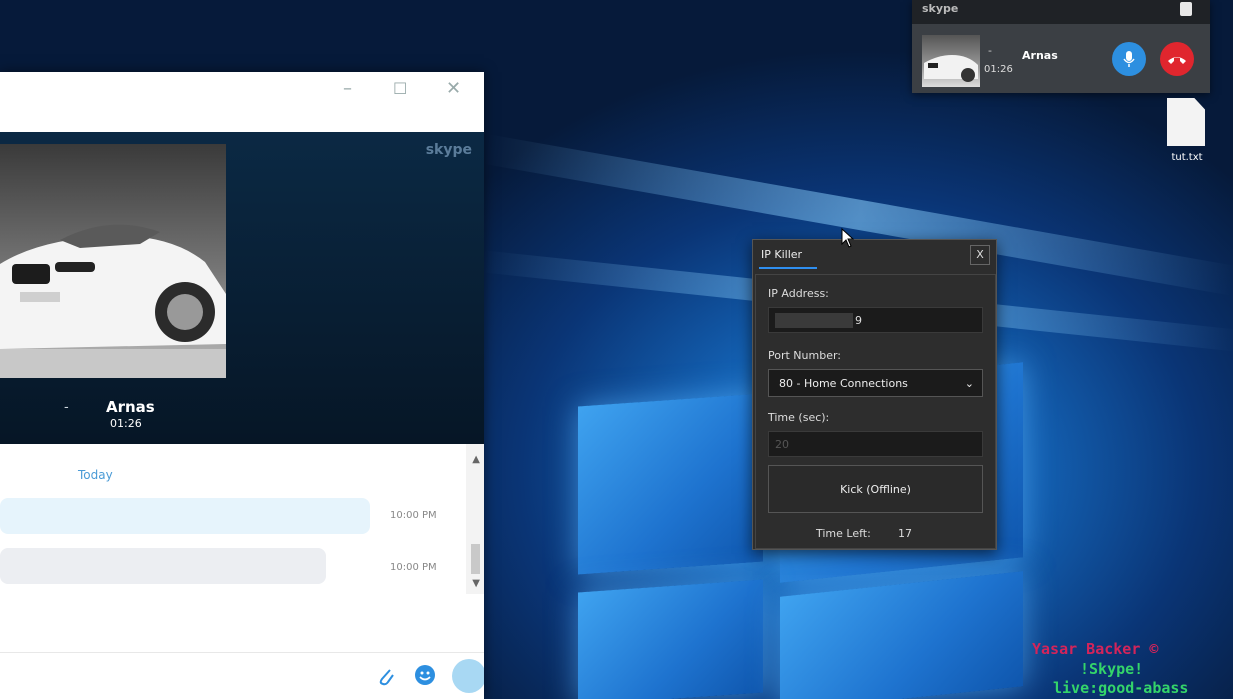 The height and width of the screenshot is (699, 1233). Describe the element at coordinates (476, 583) in the screenshot. I see `scroll-down-icon: ▼` at that location.